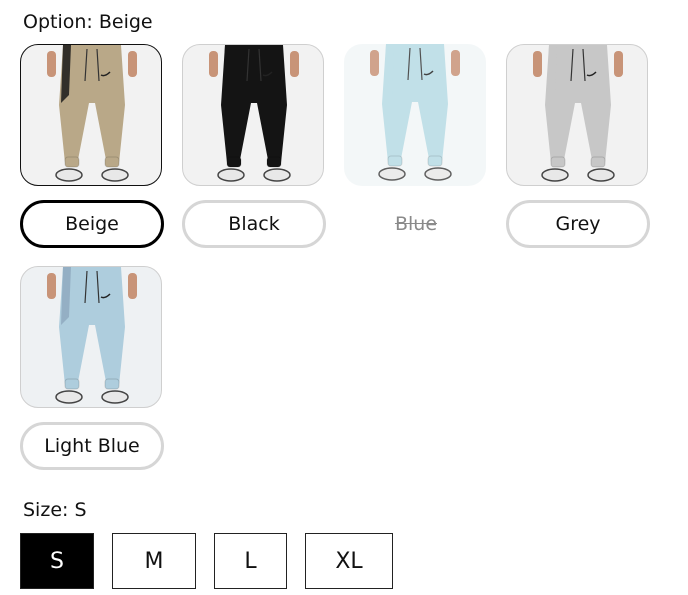  Describe the element at coordinates (154, 561) in the screenshot. I see `size-button-m: M` at that location.